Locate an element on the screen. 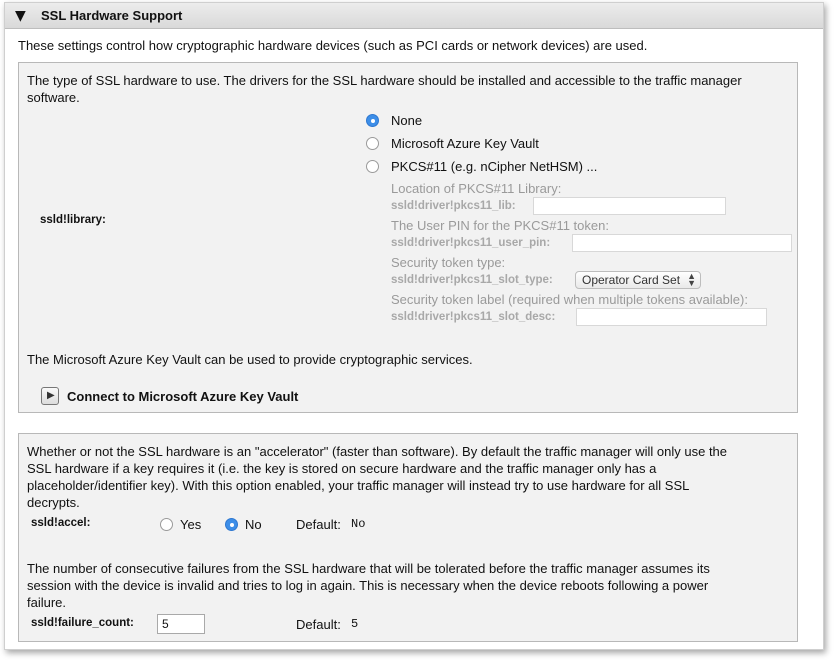 The image size is (837, 660). pkcs11-slot-type-description: Security token type: is located at coordinates (448, 262).